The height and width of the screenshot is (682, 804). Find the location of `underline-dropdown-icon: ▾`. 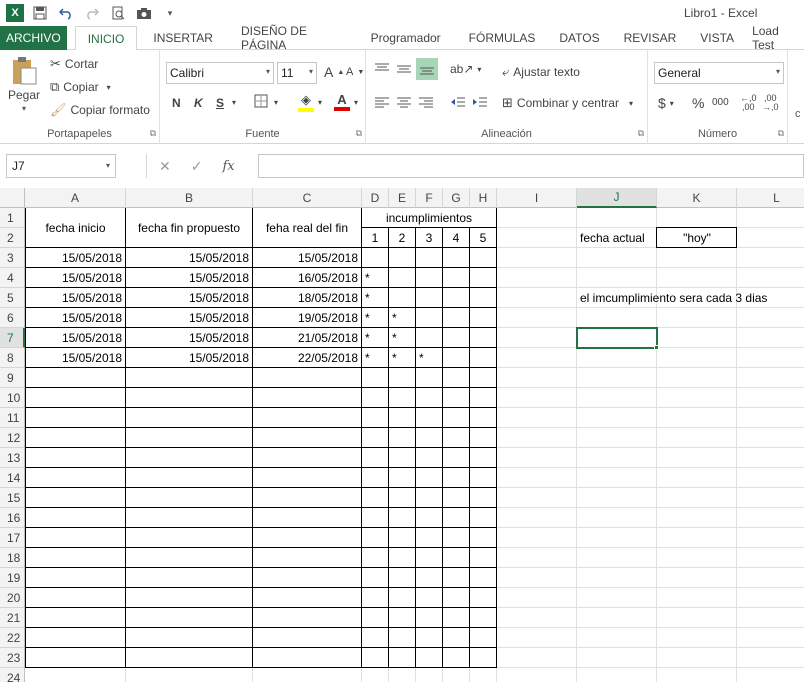

underline-dropdown-icon: ▾ is located at coordinates (234, 102).